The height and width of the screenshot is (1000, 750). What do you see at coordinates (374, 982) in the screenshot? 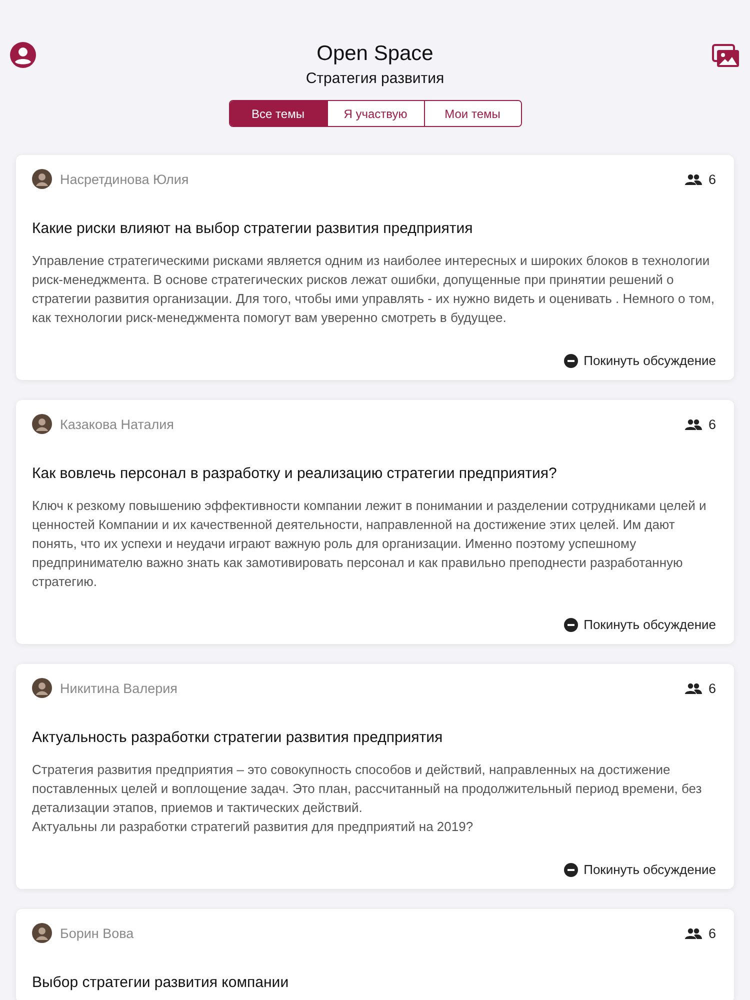
I see `topic-title: Выбор стратегии развития компании` at bounding box center [374, 982].